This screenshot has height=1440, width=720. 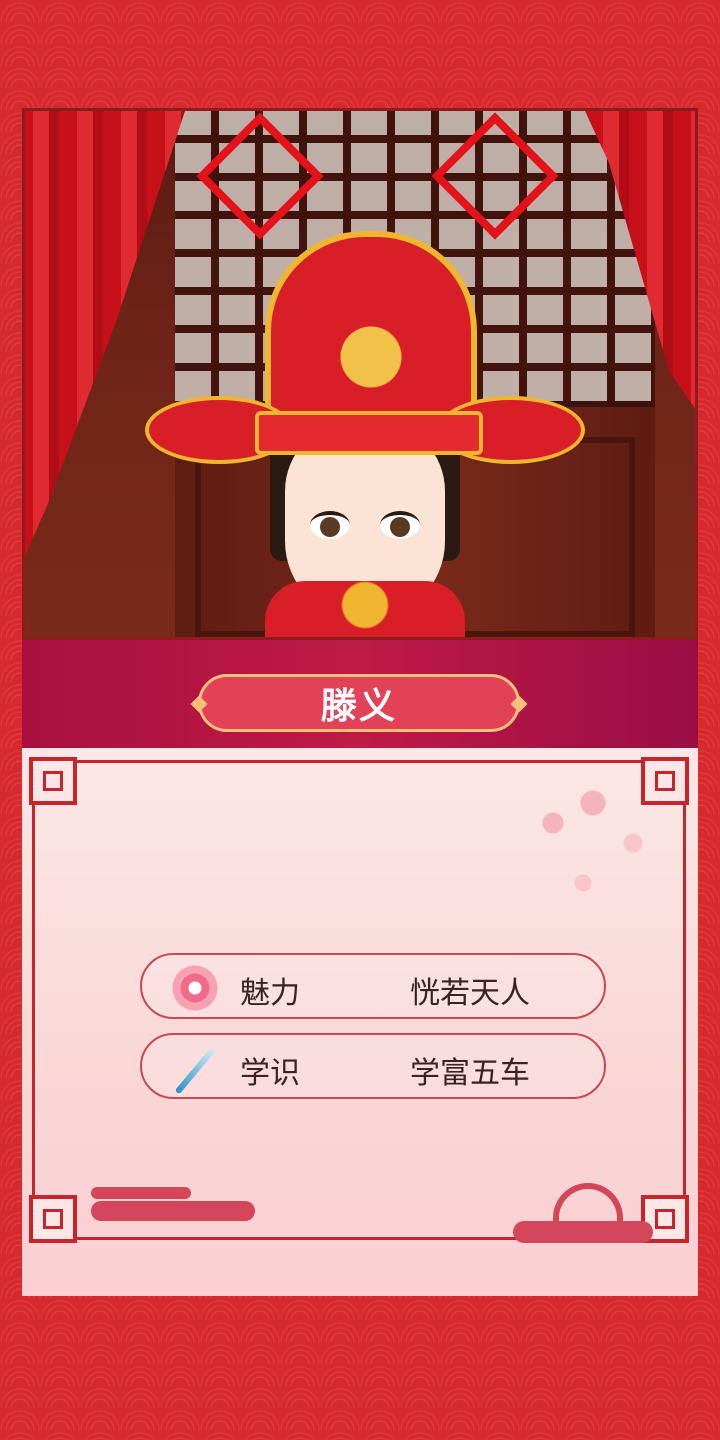 I want to click on character-name: 滕义, so click(x=358, y=706).